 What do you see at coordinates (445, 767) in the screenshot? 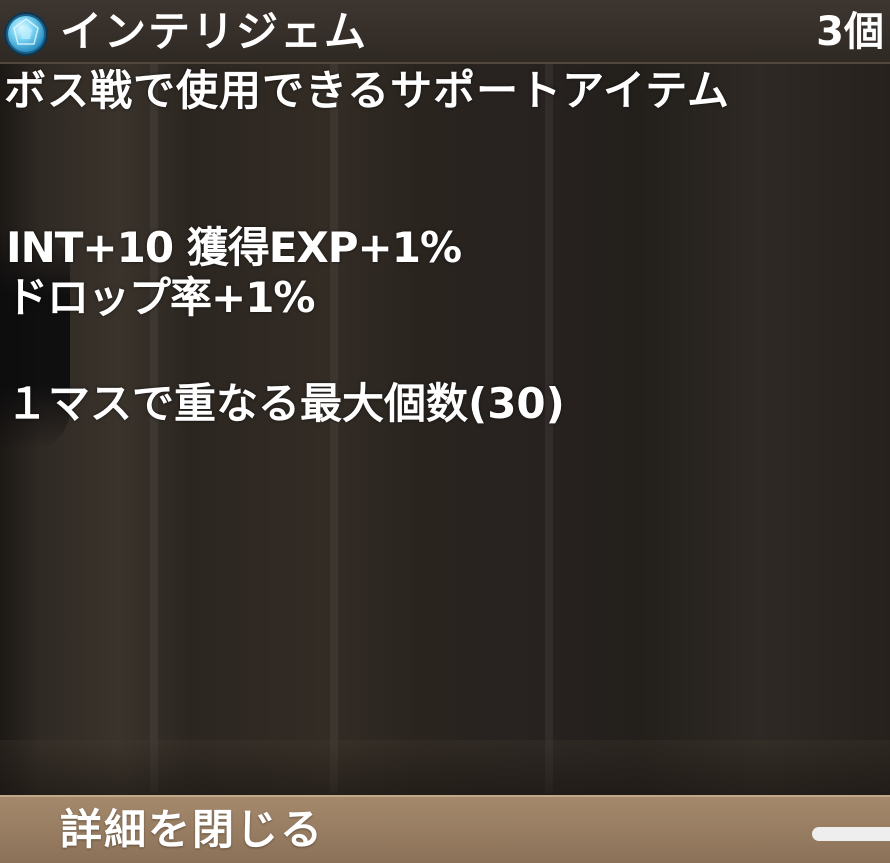
I see `background-floor` at bounding box center [445, 767].